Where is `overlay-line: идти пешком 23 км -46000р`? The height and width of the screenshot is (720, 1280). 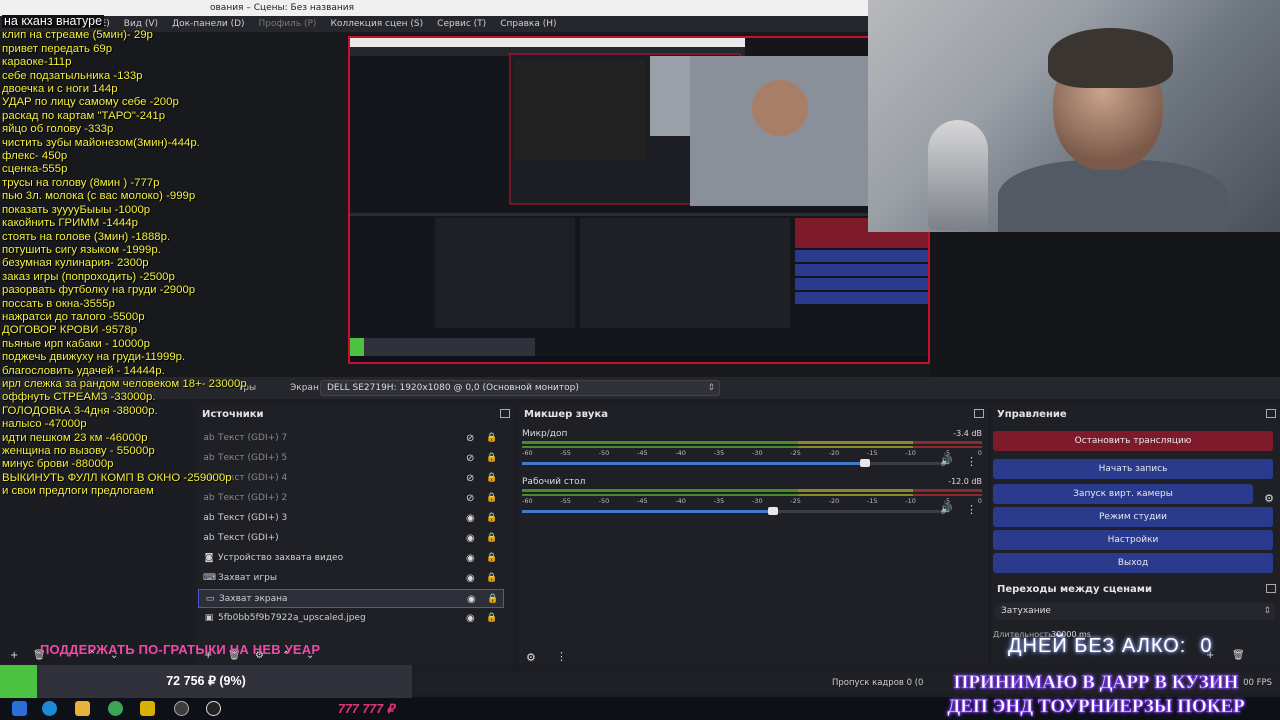 overlay-line: идти пешком 23 км -46000р is located at coordinates (75, 437).